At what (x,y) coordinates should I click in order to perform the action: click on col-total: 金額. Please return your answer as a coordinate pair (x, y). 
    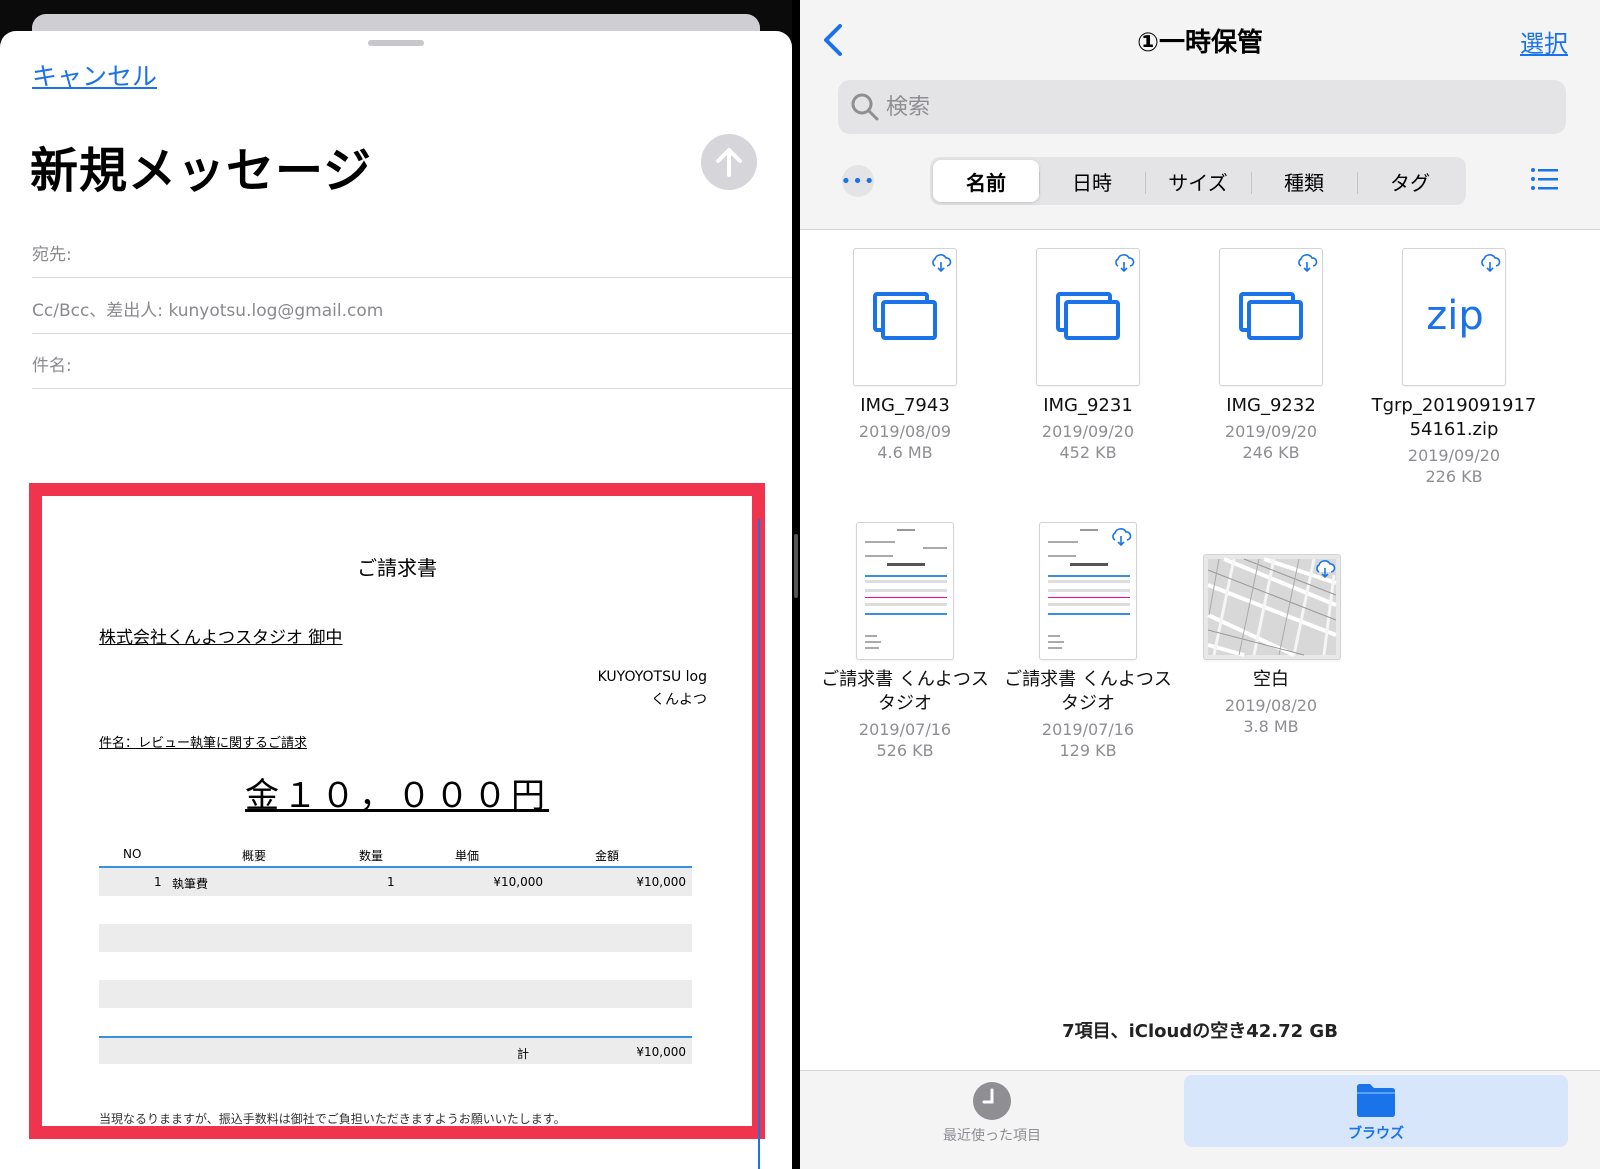
    Looking at the image, I should click on (607, 856).